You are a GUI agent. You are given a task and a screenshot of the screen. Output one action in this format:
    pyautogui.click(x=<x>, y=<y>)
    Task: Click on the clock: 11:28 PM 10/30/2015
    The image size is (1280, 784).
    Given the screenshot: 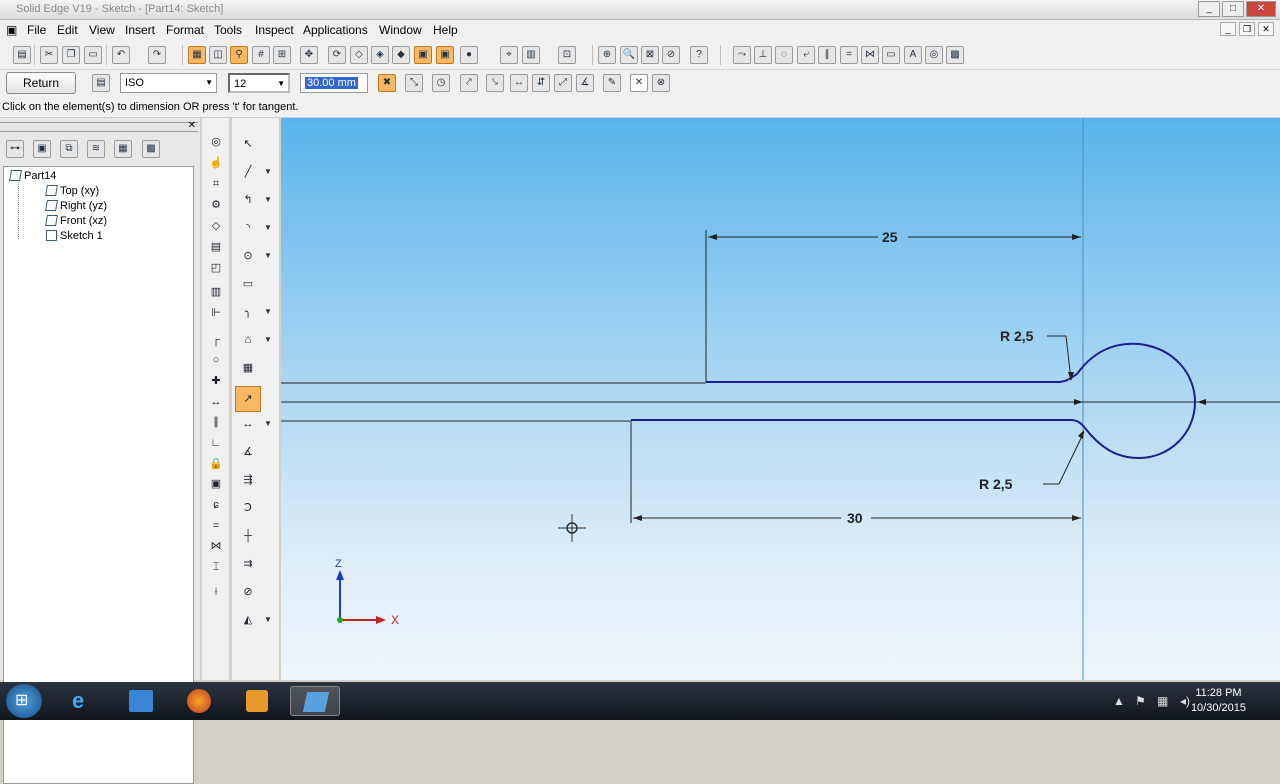 What is the action you would take?
    pyautogui.click(x=1218, y=701)
    